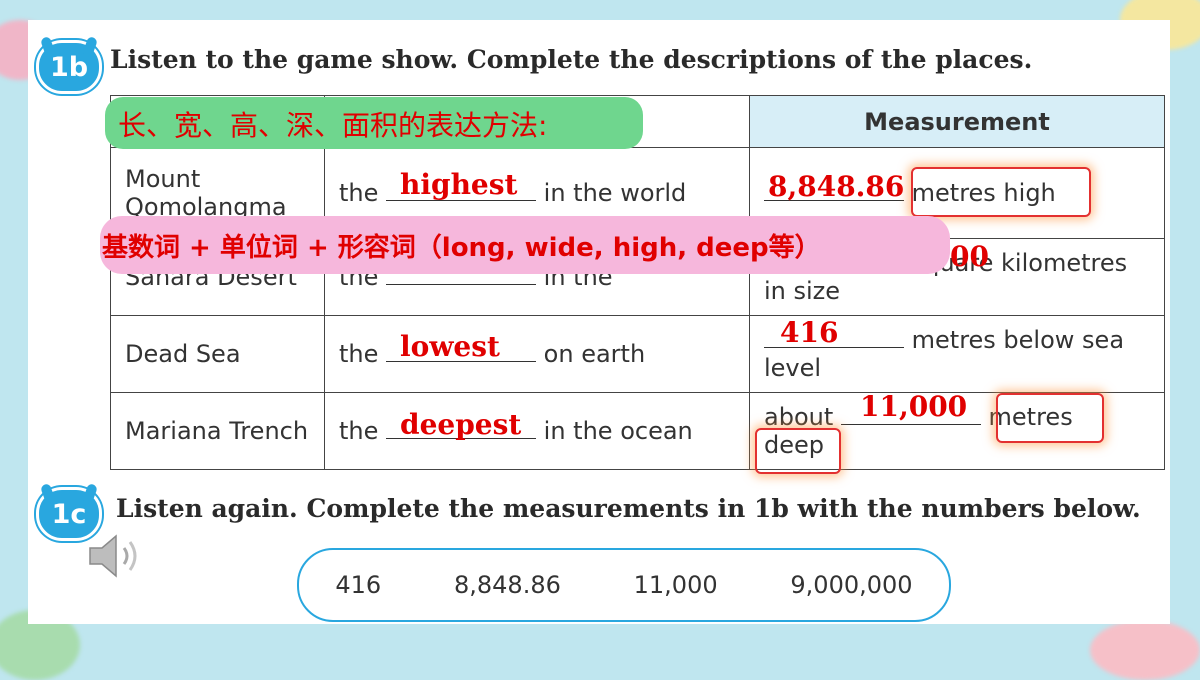 The width and height of the screenshot is (1200, 680). What do you see at coordinates (537, 431) in the screenshot?
I see `description-cell: the in the ocean` at bounding box center [537, 431].